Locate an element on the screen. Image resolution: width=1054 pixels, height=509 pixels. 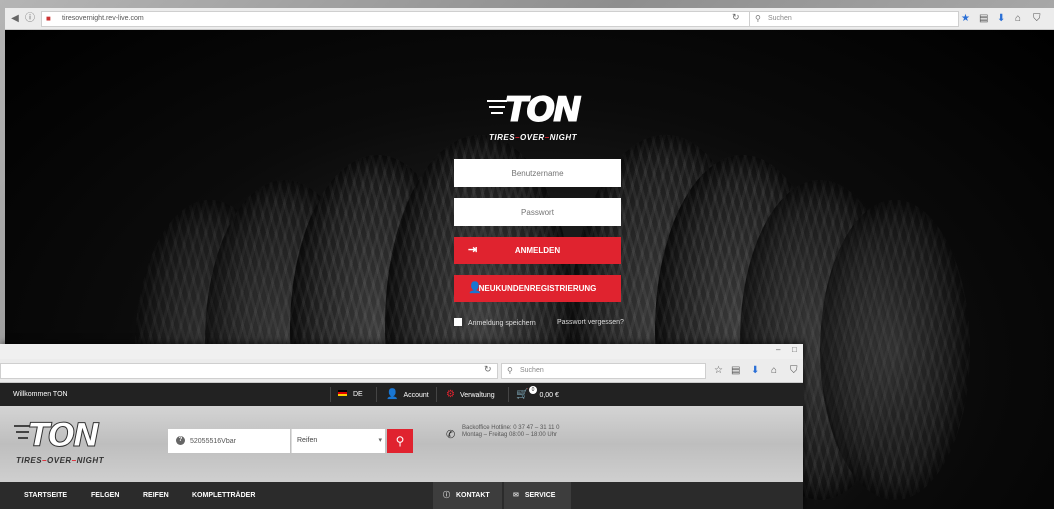
nav-rims: FELGEN is located at coordinates (105, 495).